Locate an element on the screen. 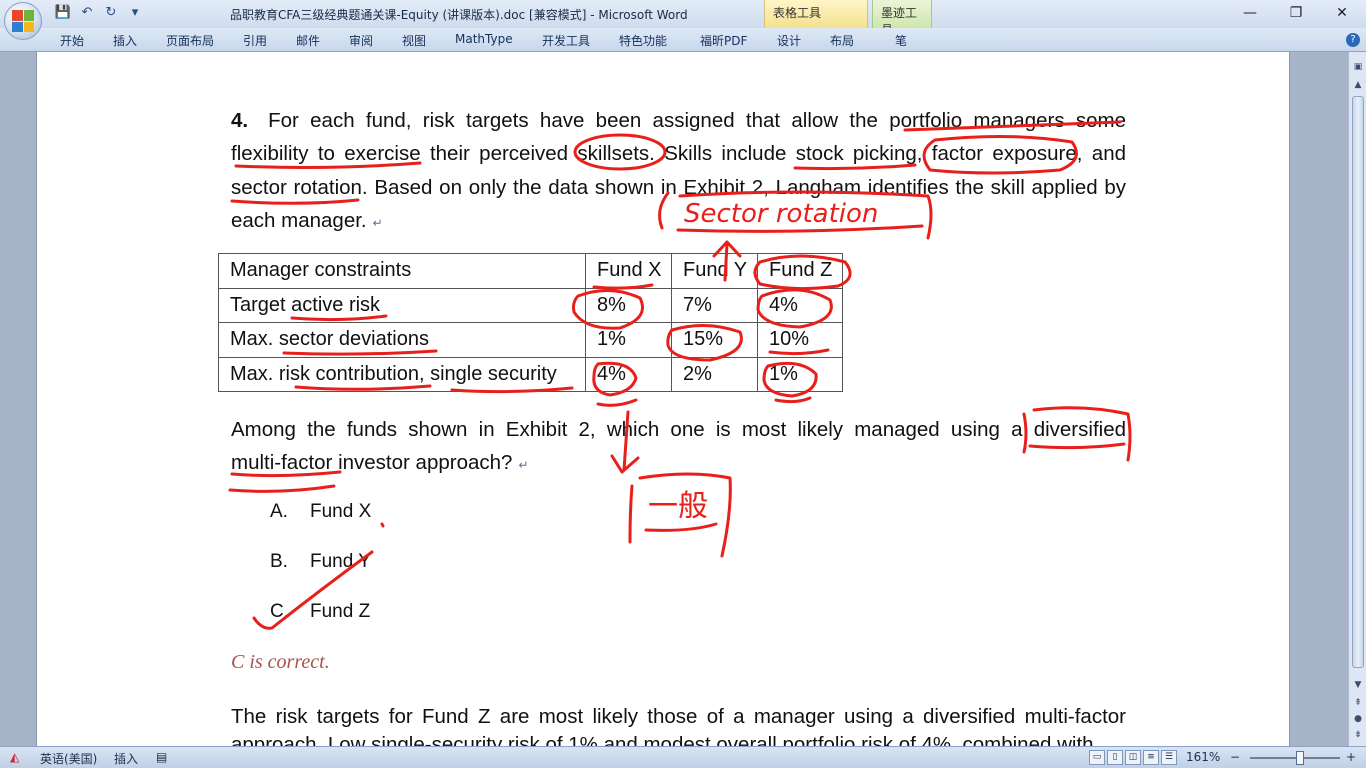 The image size is (1366, 768). next-page-icon: ⇟ is located at coordinates (1358, 735).